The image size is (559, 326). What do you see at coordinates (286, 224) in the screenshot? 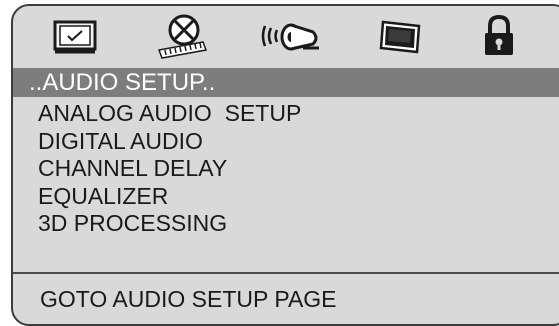
I see `menu-item-3d-processing: 3D PROCESSING` at bounding box center [286, 224].